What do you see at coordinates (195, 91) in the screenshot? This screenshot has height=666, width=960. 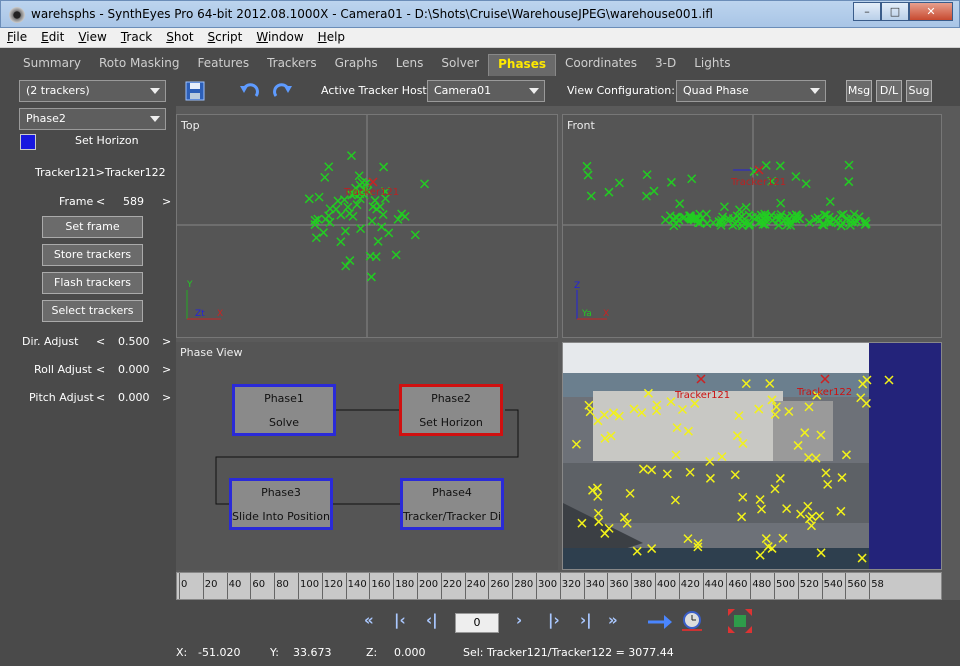 I see `save-icon` at bounding box center [195, 91].